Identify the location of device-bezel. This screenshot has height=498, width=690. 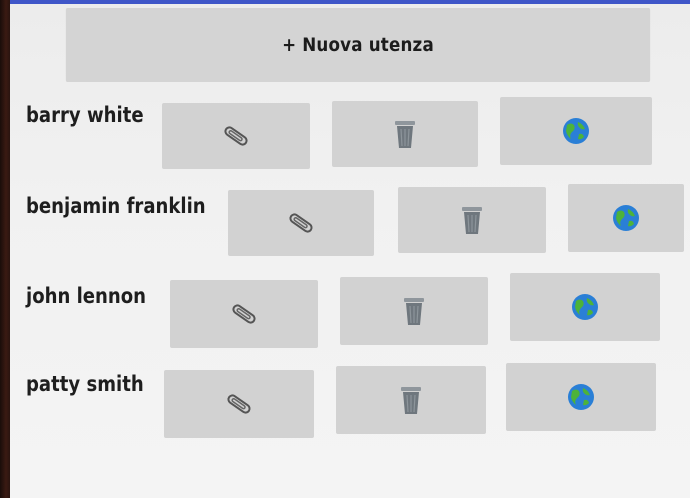
(5, 249).